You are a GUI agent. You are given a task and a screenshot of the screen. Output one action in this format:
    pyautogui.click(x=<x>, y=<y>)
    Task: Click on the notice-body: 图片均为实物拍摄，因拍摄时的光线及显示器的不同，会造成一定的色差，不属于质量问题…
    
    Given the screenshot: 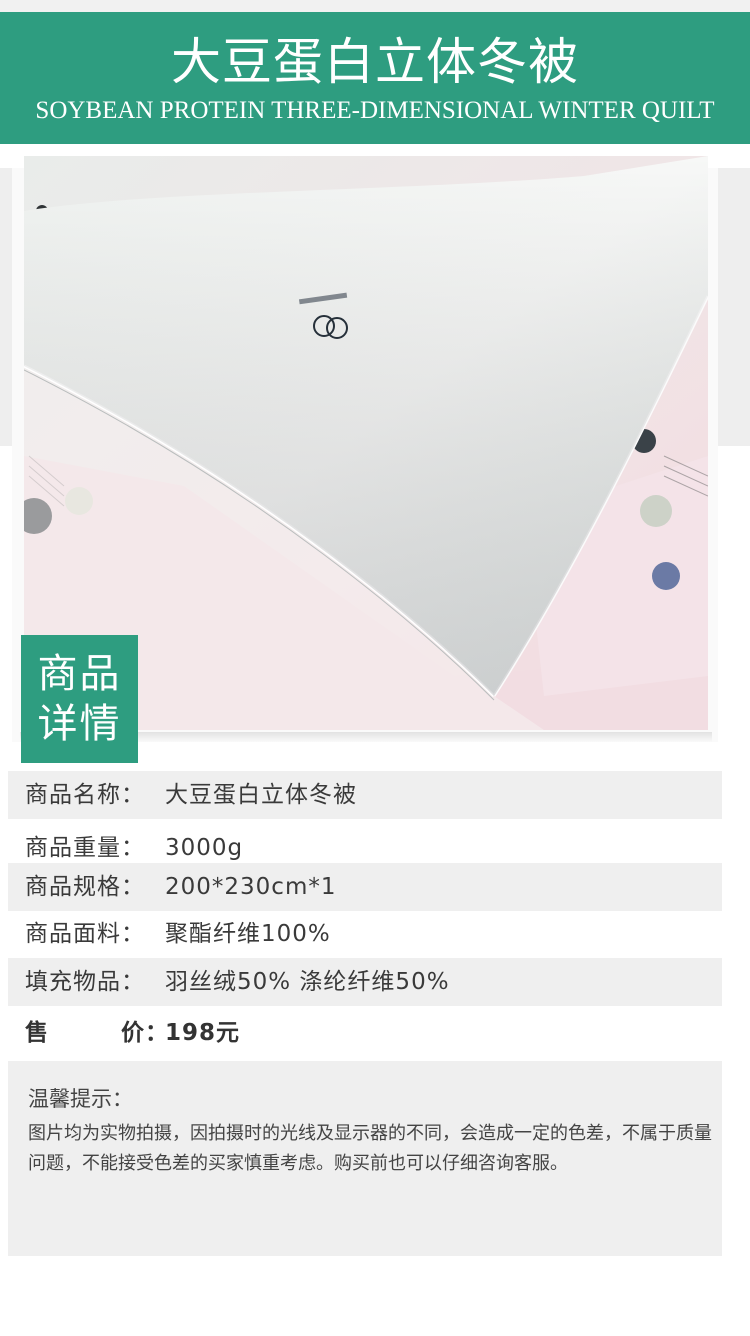 What is the action you would take?
    pyautogui.click(x=370, y=1148)
    